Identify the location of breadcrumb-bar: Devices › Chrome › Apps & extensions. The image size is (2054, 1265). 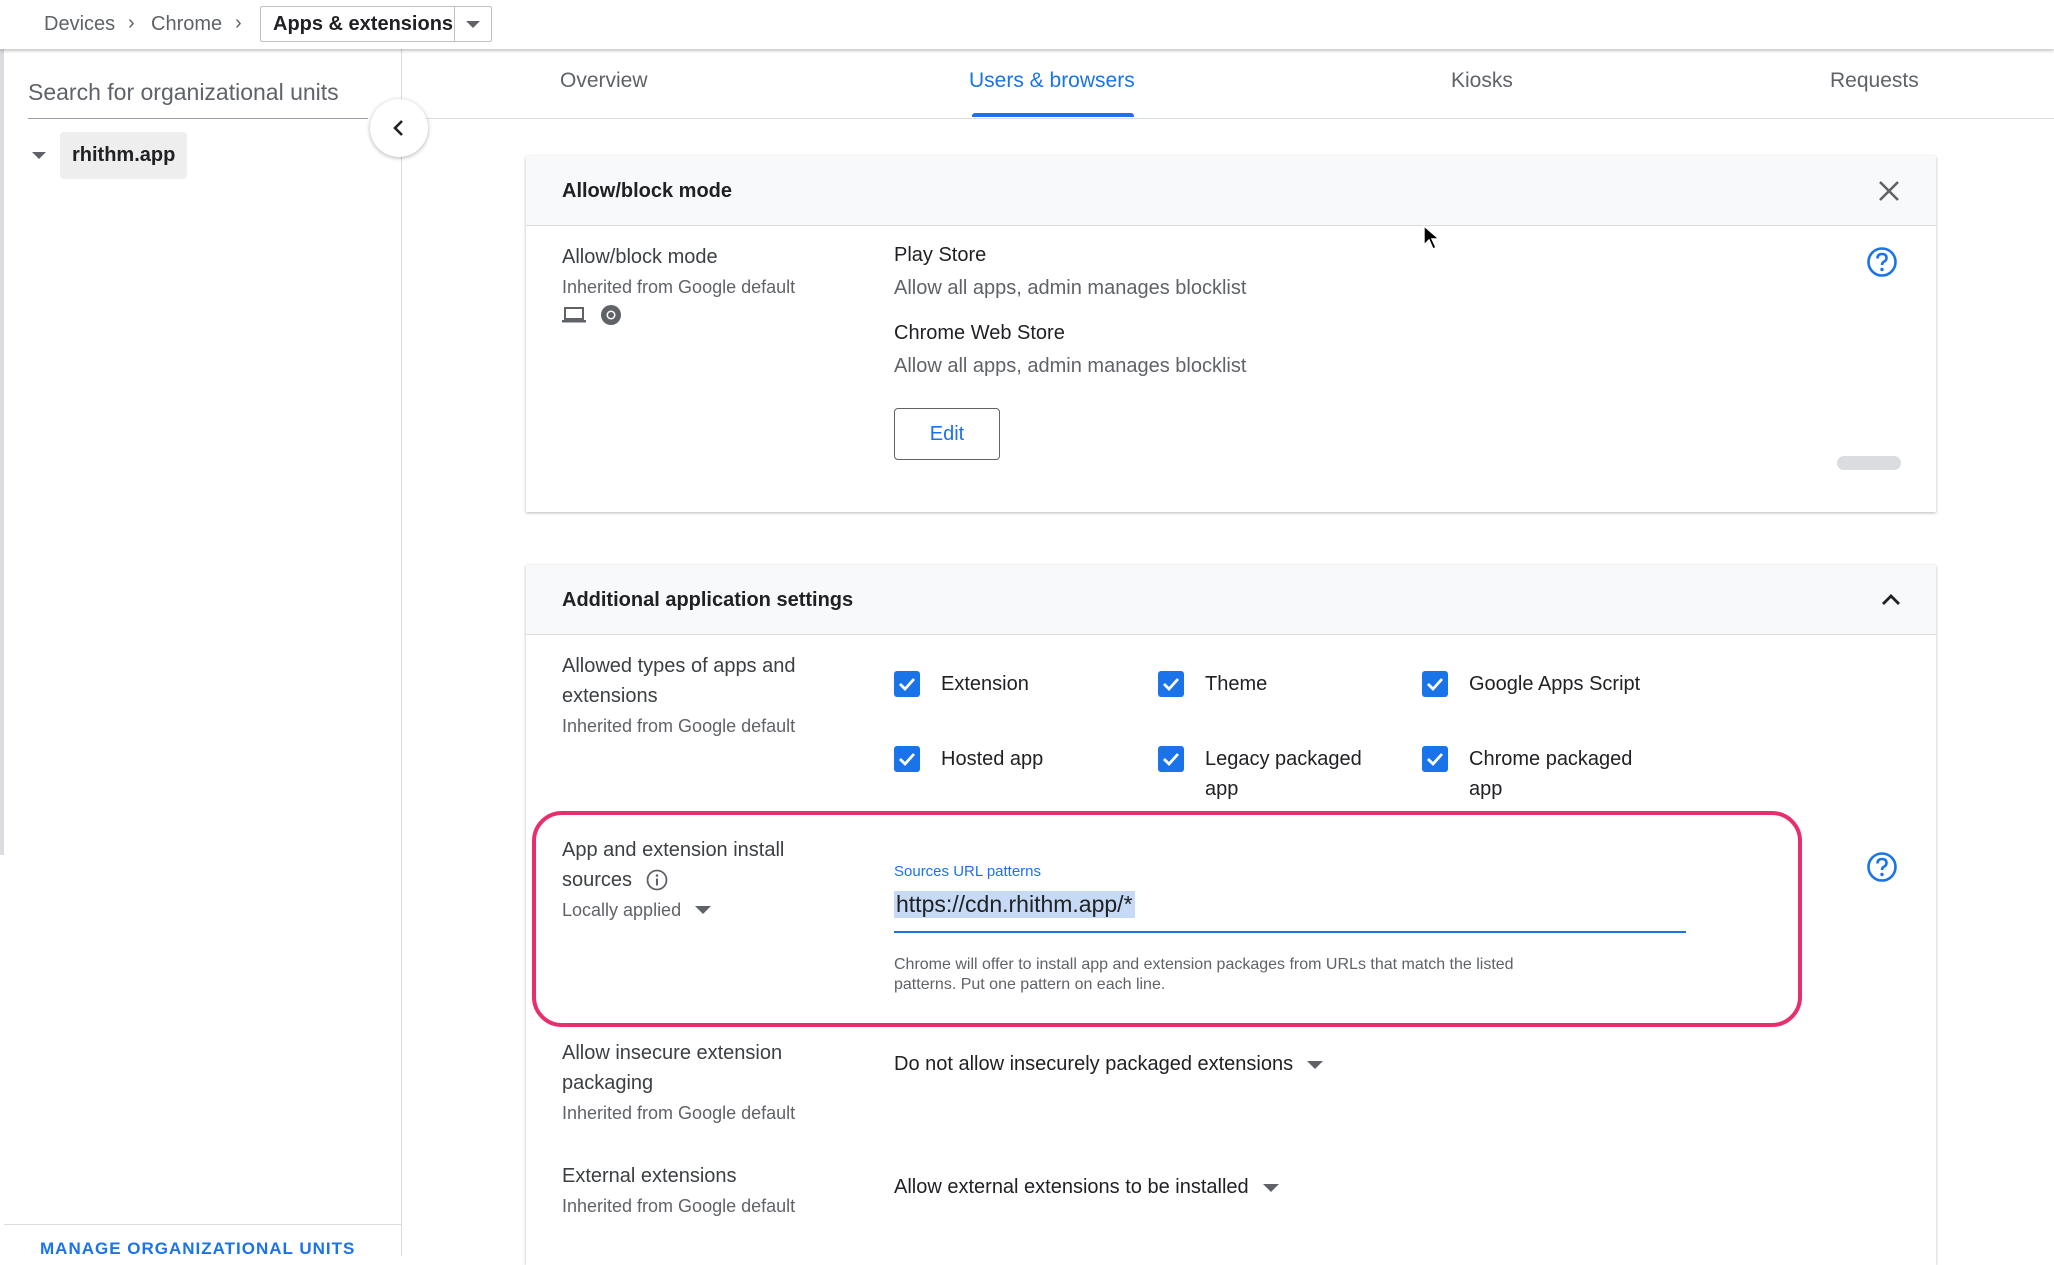
(1027, 24).